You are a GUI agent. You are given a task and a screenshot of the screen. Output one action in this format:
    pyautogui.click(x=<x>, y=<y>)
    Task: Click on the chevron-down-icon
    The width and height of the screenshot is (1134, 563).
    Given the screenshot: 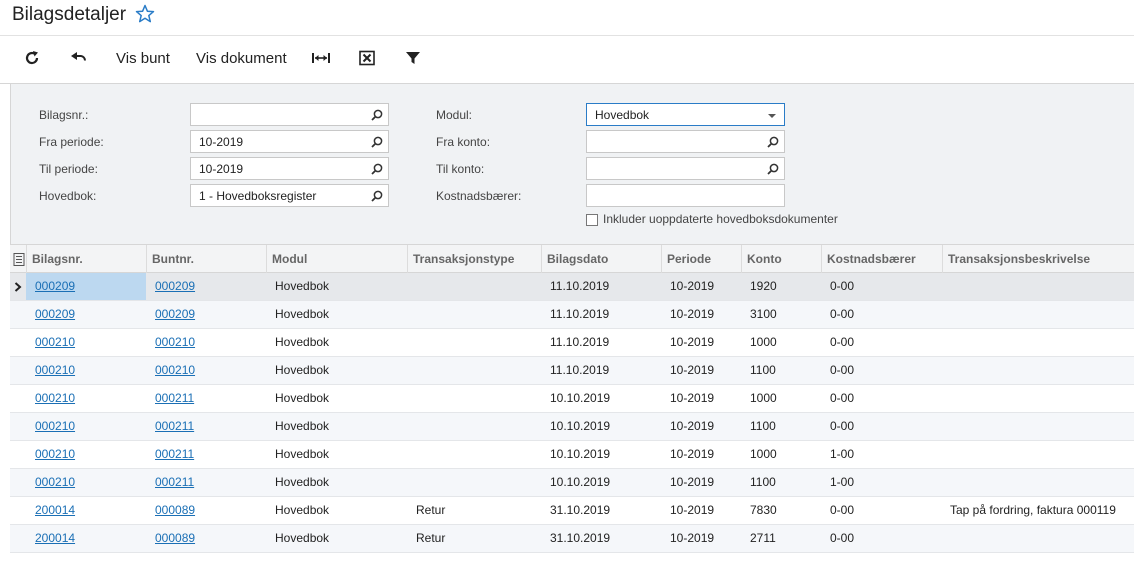 What is the action you would take?
    pyautogui.click(x=772, y=116)
    